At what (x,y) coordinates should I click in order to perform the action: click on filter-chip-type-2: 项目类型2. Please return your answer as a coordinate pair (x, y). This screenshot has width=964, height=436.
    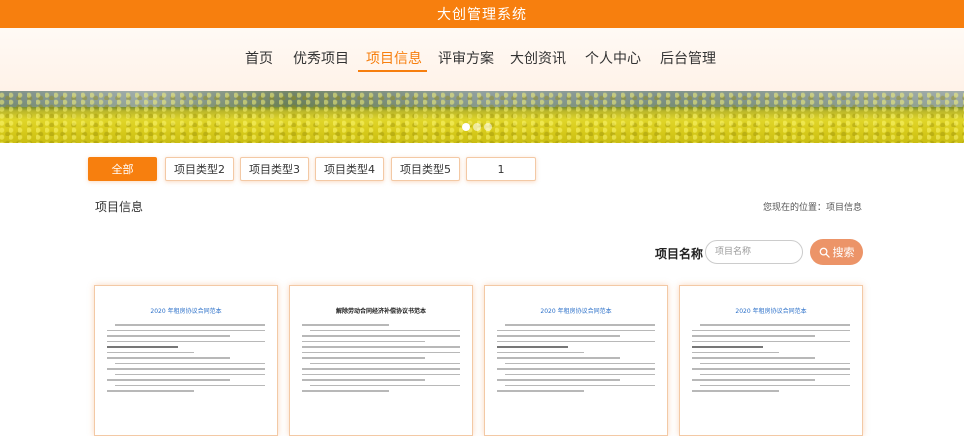
    Looking at the image, I should click on (199, 169).